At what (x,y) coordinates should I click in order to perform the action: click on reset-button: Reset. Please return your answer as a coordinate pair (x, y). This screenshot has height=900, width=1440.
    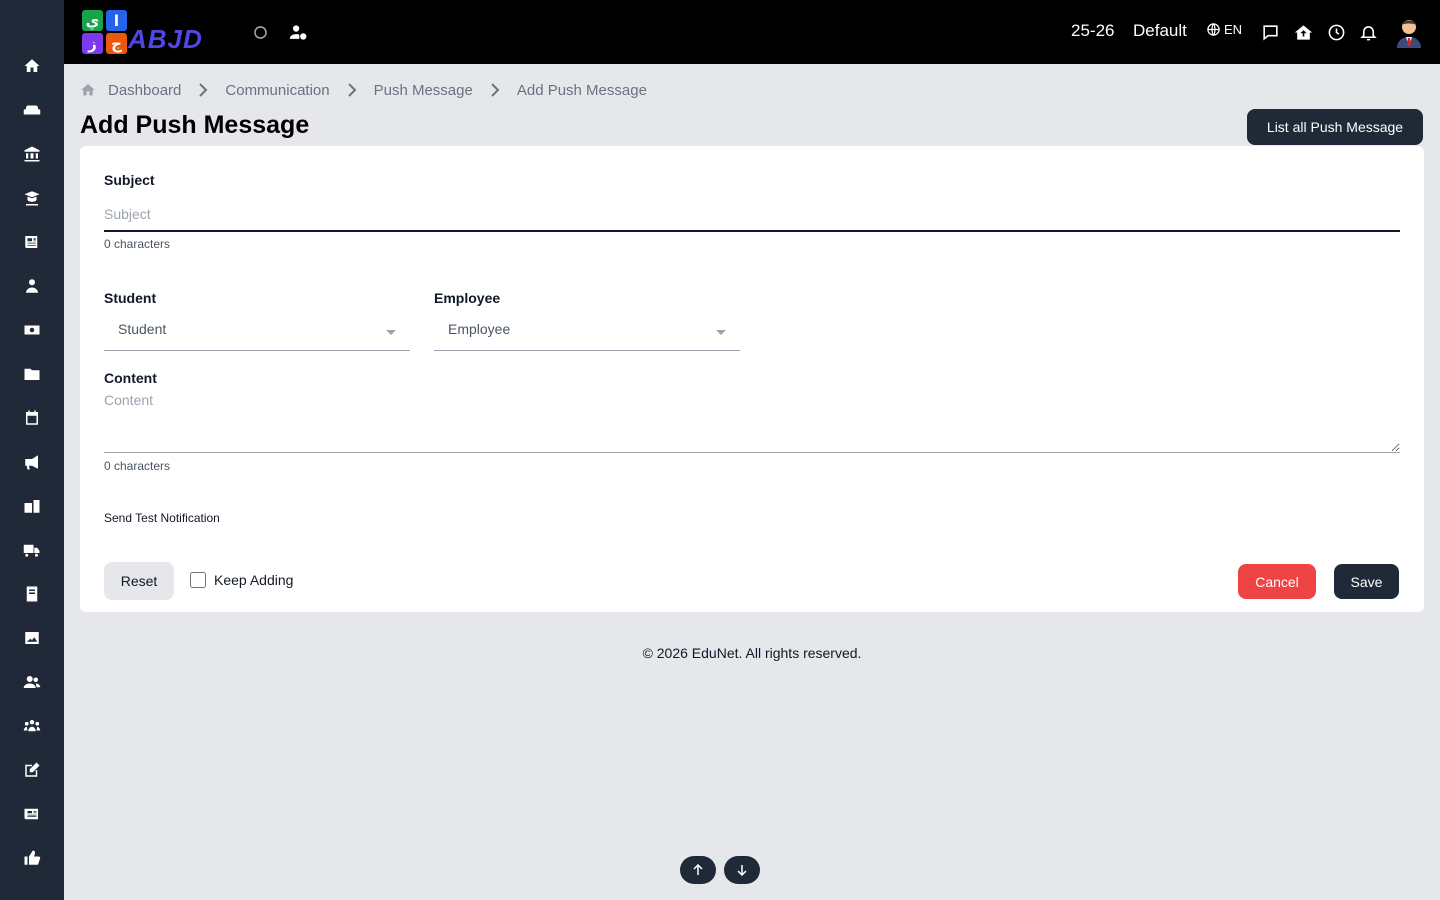
    Looking at the image, I should click on (139, 581).